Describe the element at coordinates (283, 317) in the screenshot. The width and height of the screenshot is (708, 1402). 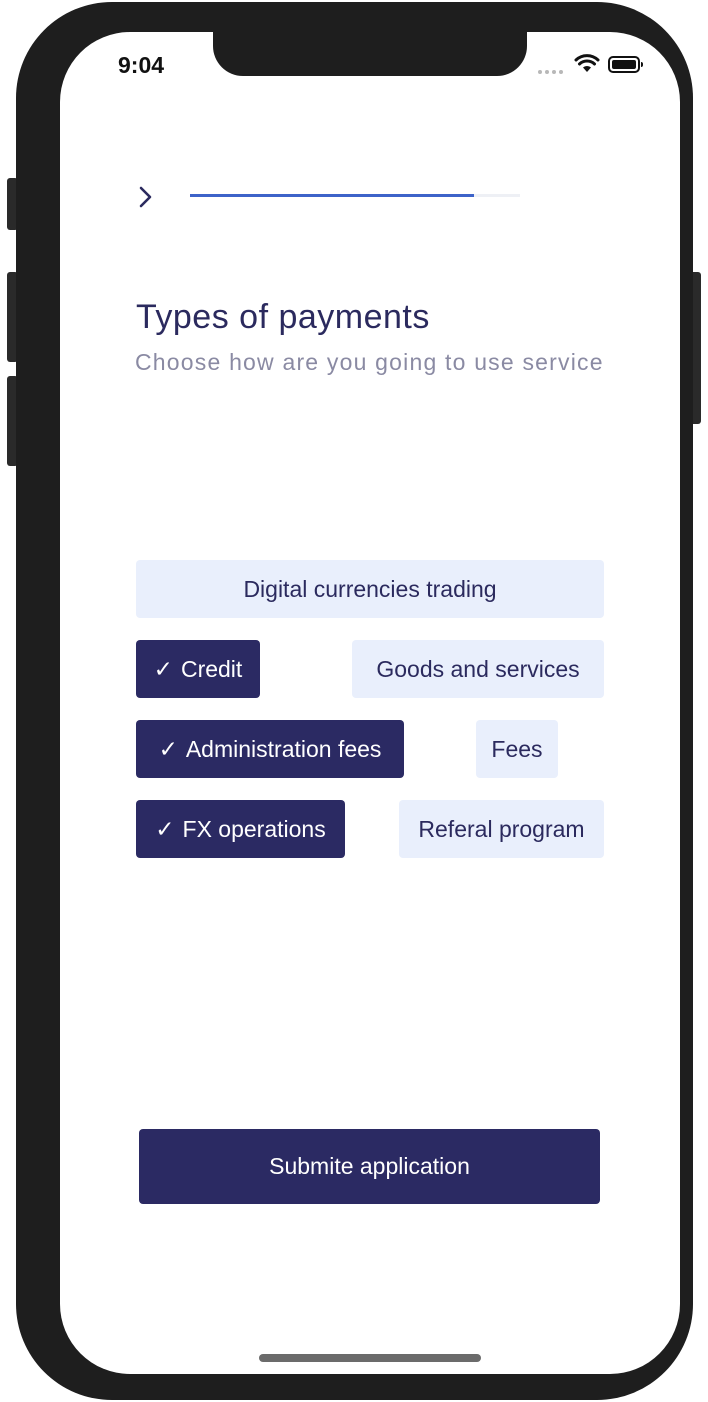
I see `page-title: Types of payments` at that location.